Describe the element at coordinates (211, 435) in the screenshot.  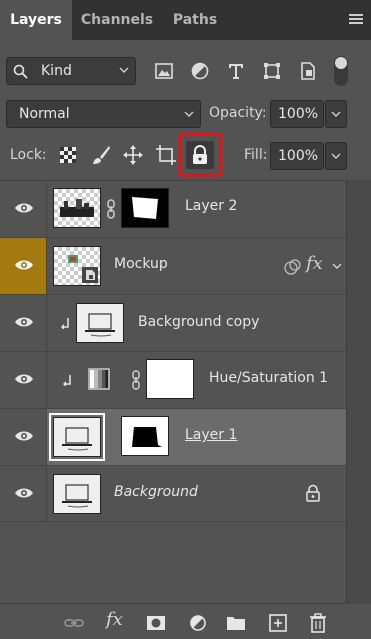
I see `layer-name: Layer 1` at that location.